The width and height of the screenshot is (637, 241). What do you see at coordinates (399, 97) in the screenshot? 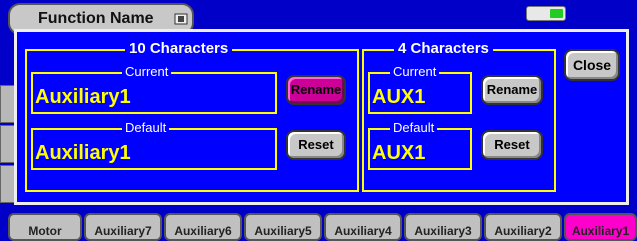
I see `four-char-current-value: AUX1` at bounding box center [399, 97].